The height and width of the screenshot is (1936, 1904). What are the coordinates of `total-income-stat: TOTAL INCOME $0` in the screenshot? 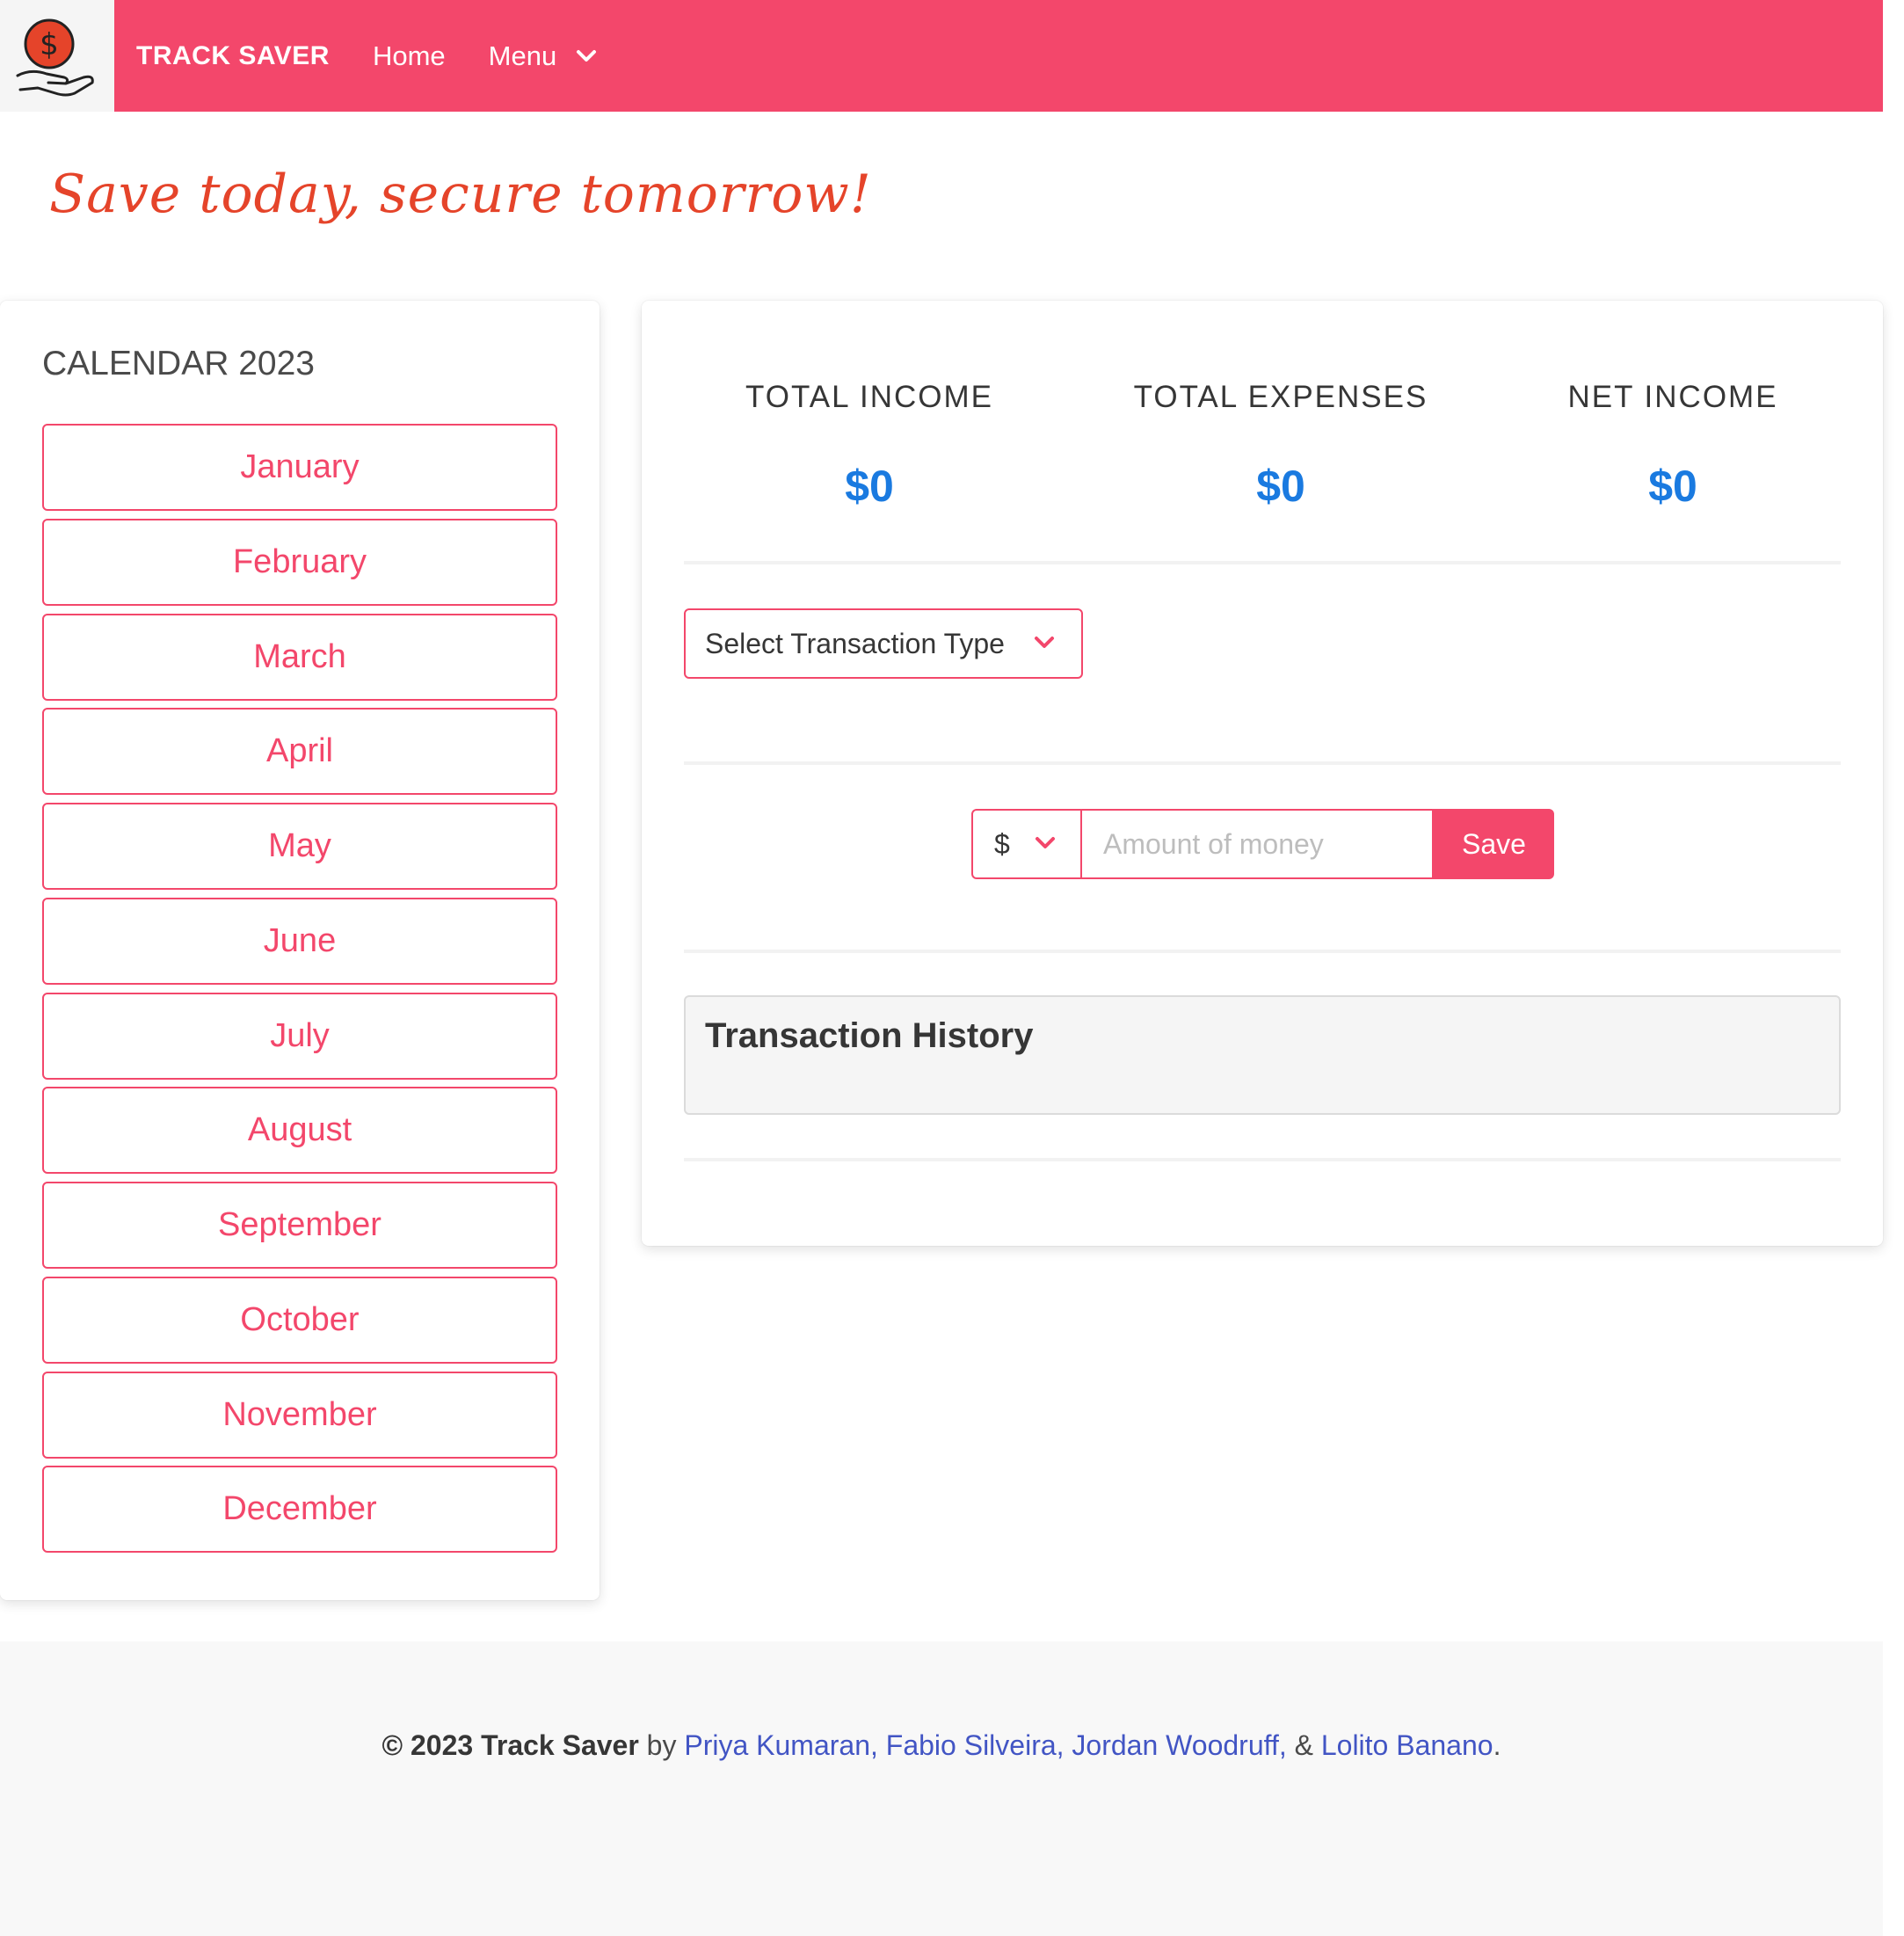 It's located at (869, 446).